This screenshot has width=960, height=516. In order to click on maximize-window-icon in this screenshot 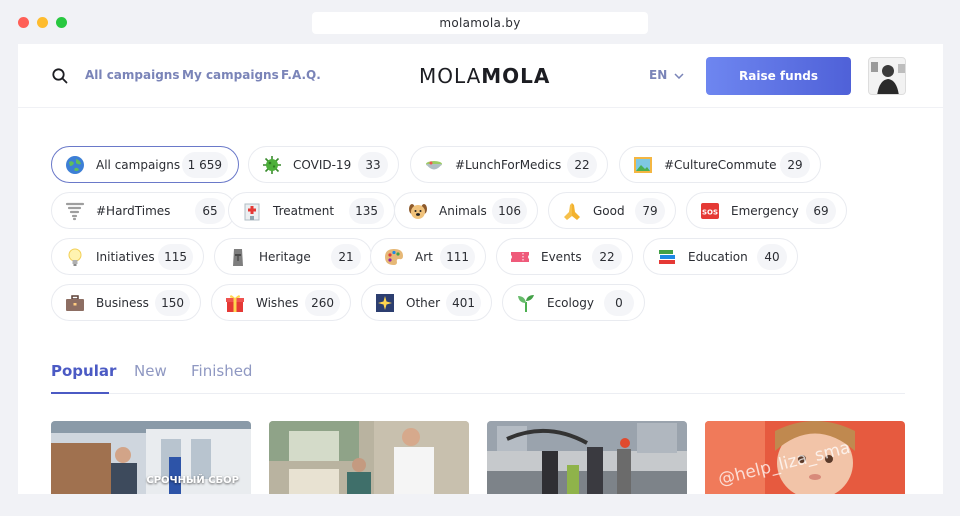, I will do `click(61, 22)`.